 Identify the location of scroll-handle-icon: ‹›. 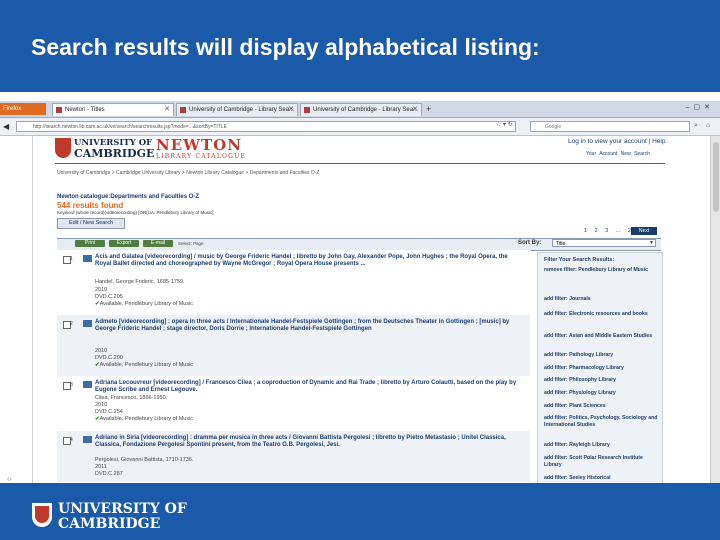
(9, 479).